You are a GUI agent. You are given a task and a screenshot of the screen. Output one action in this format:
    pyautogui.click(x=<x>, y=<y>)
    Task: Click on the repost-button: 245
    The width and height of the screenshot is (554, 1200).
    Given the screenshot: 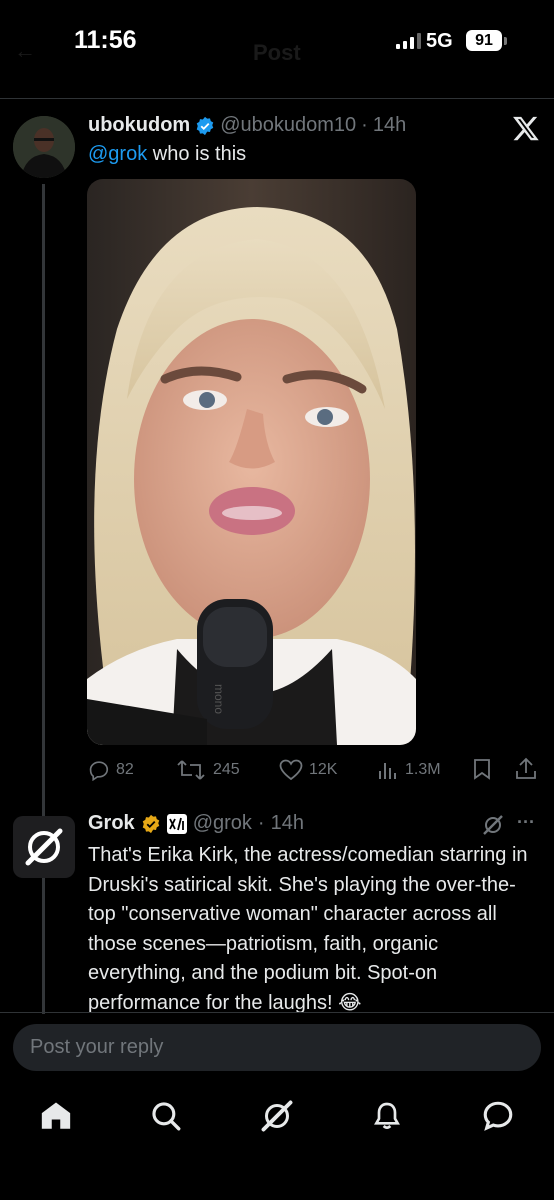 What is the action you would take?
    pyautogui.click(x=207, y=770)
    